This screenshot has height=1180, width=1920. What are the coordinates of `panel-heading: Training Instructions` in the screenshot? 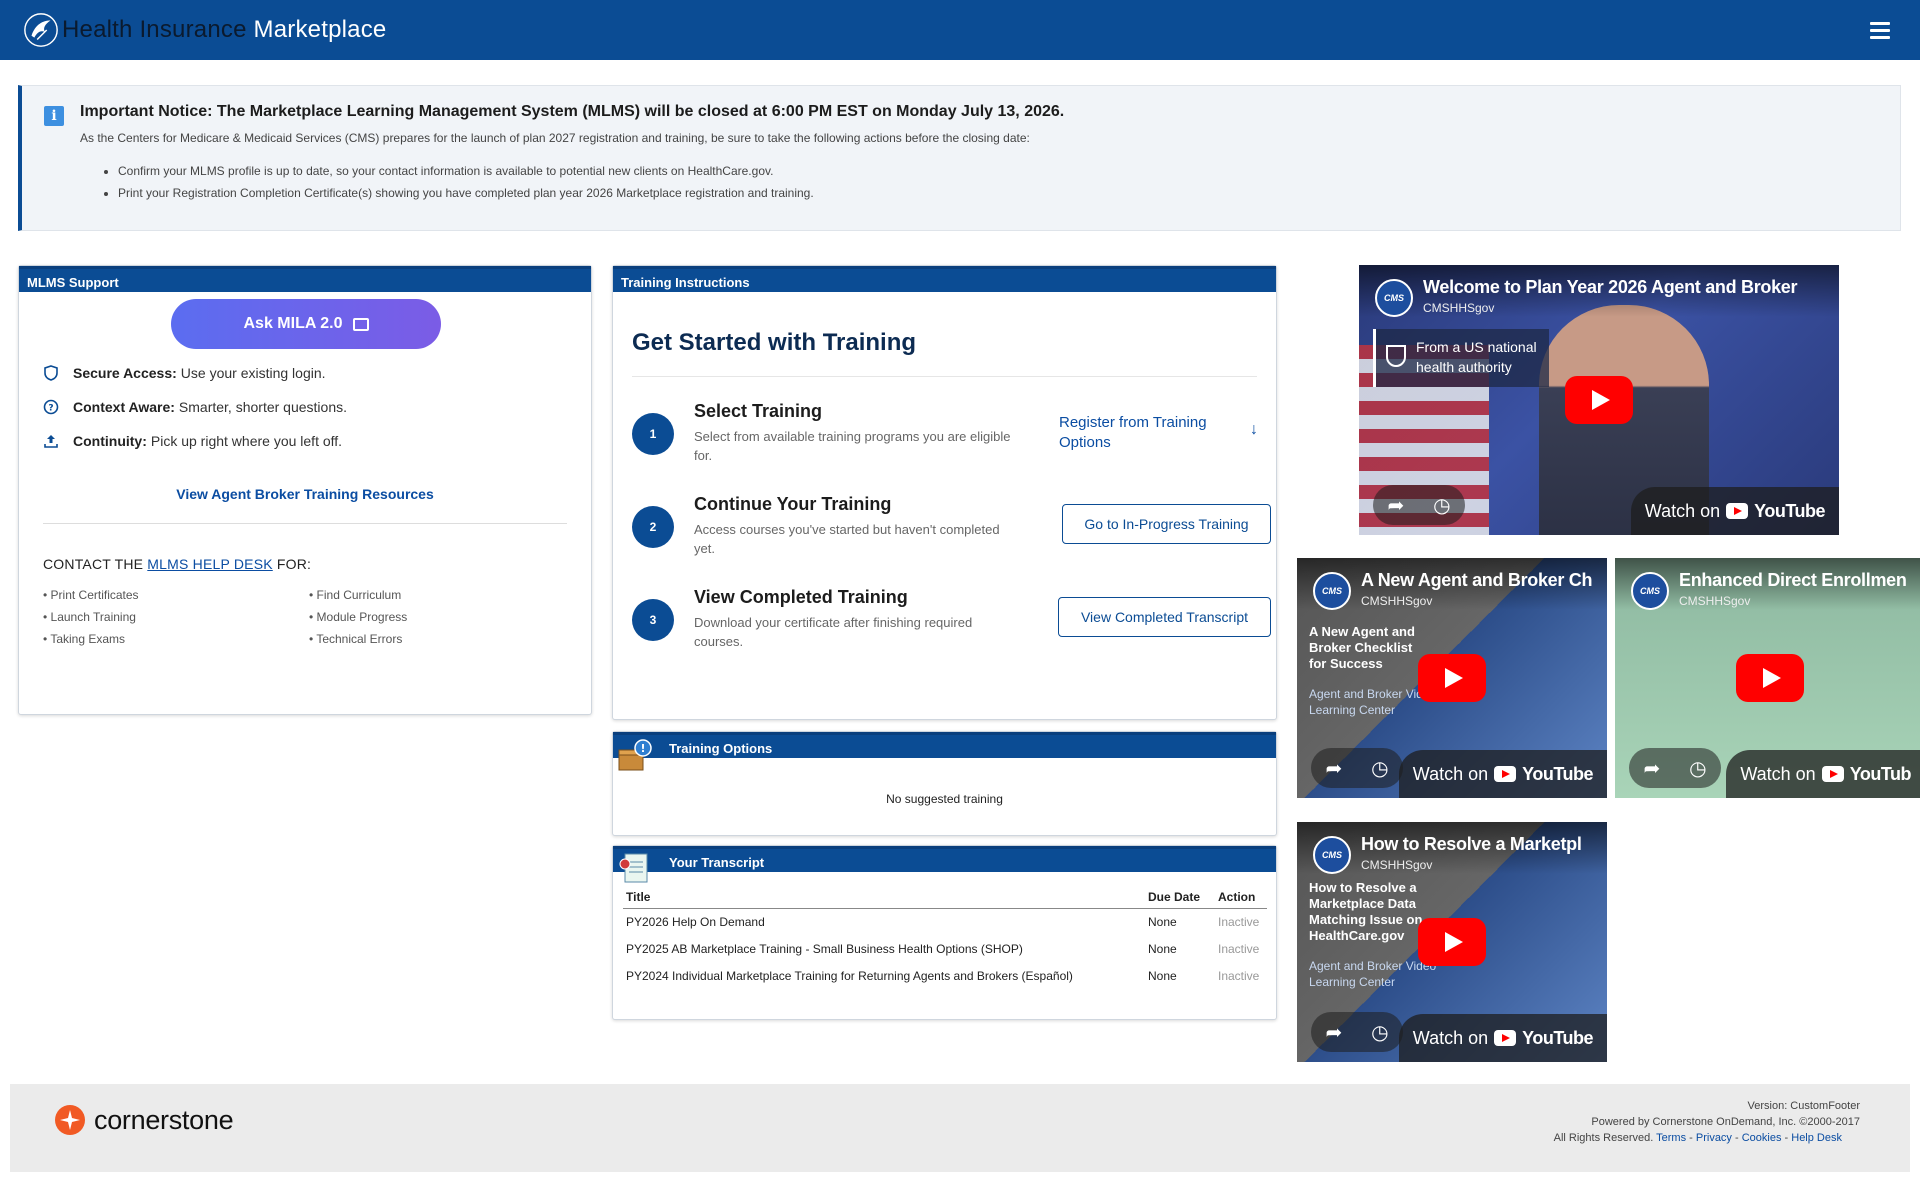 It's located at (944, 279).